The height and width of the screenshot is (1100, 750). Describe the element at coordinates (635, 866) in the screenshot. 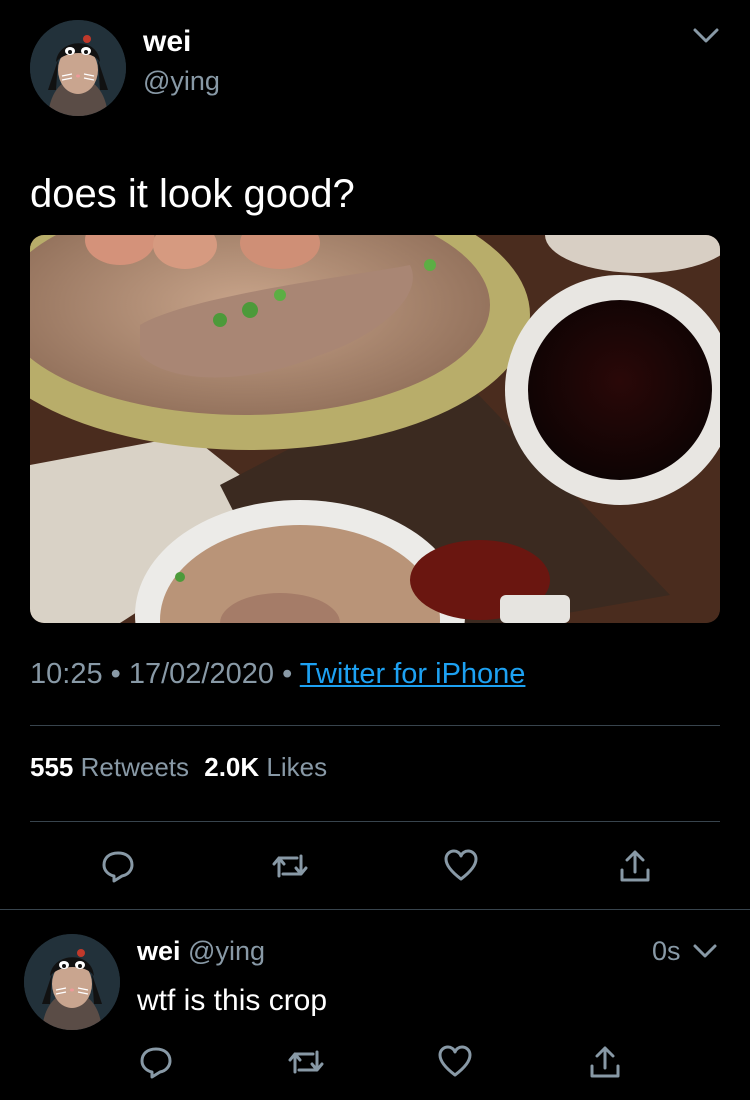

I see `share-icon` at that location.